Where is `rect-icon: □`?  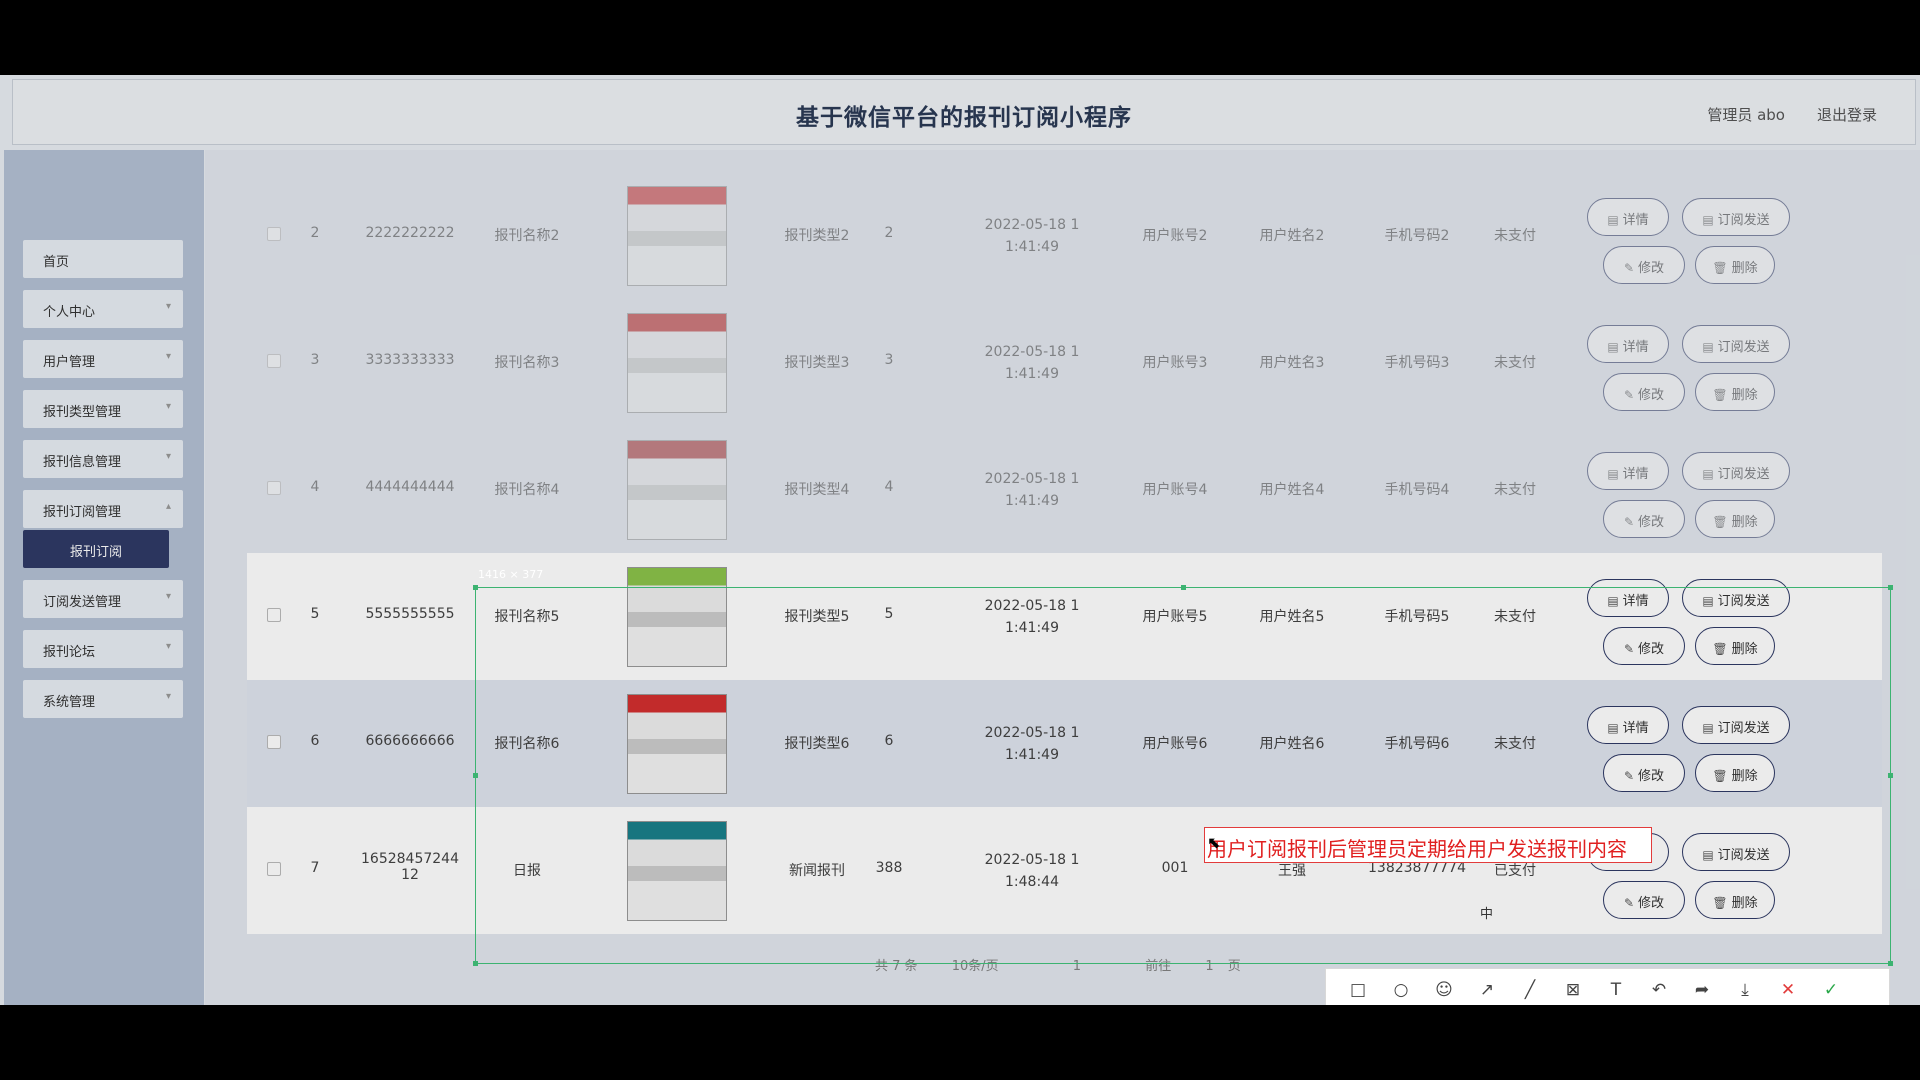
rect-icon: □ is located at coordinates (1358, 990).